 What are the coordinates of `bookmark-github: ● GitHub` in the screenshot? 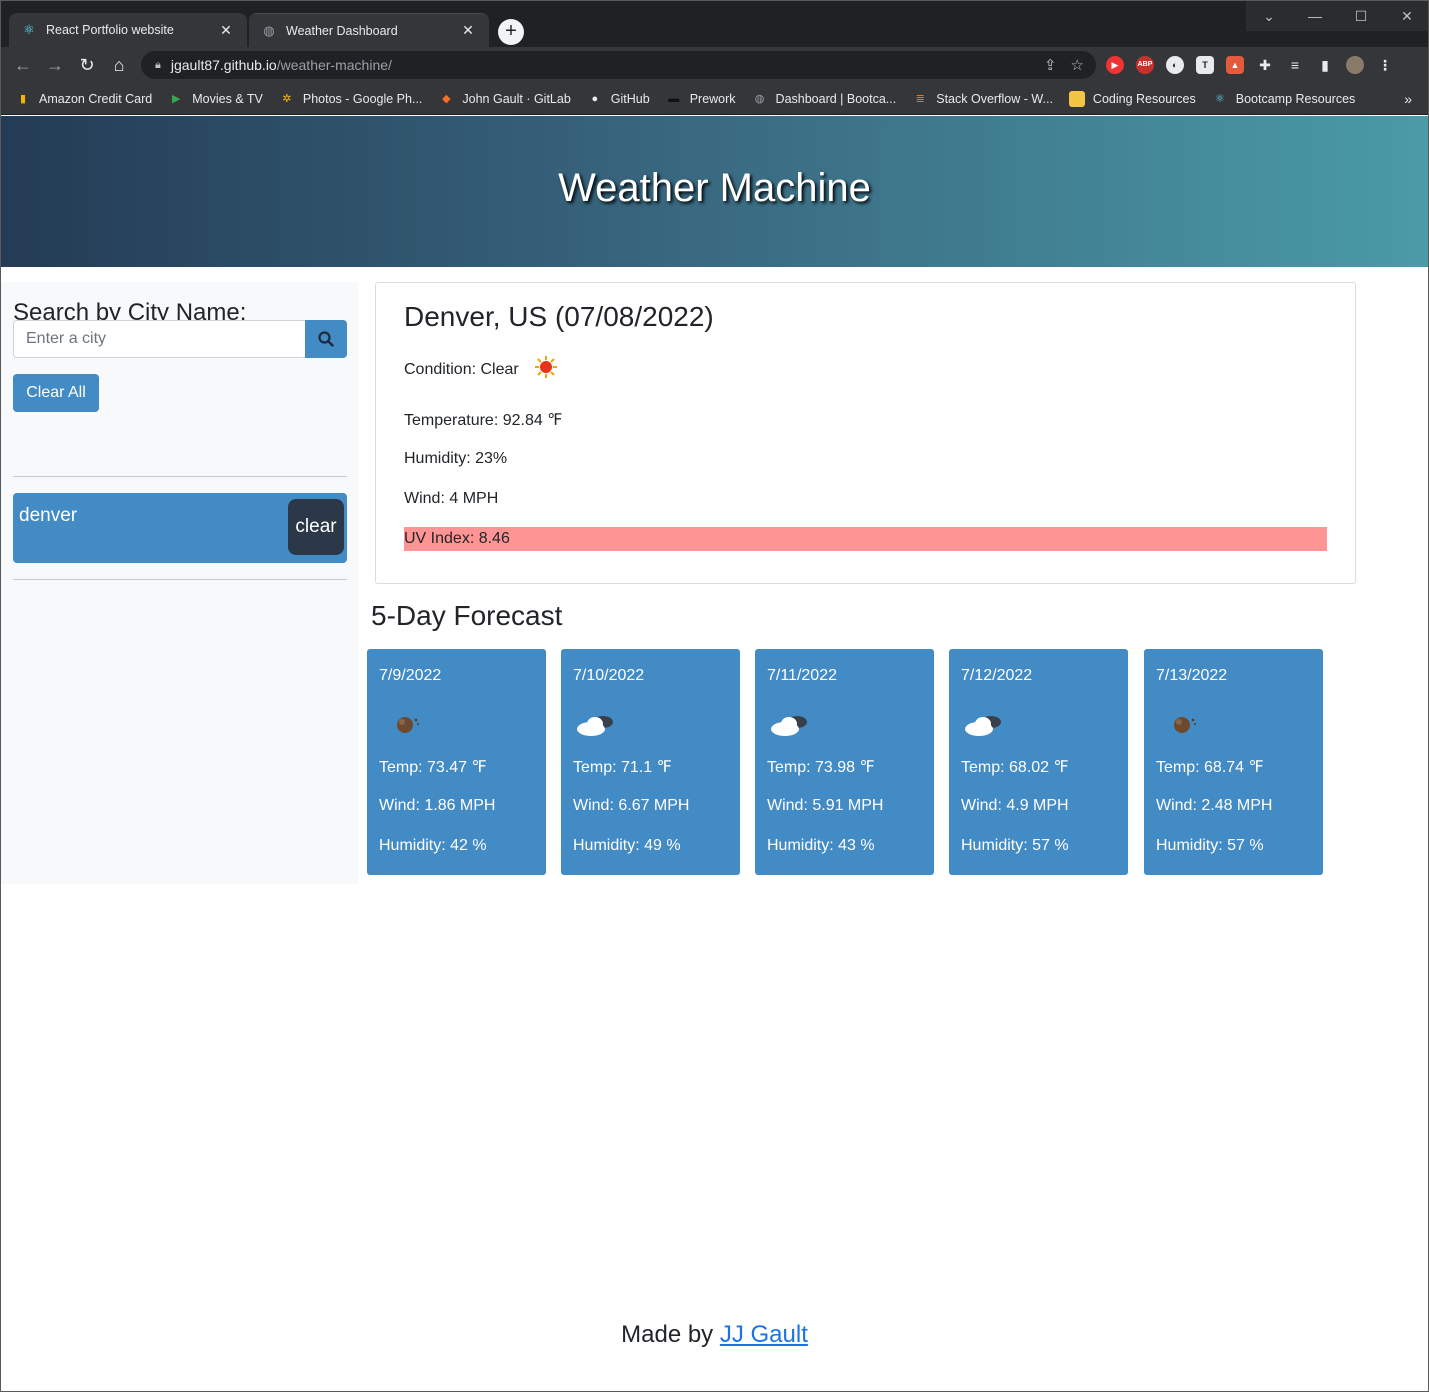 It's located at (618, 99).